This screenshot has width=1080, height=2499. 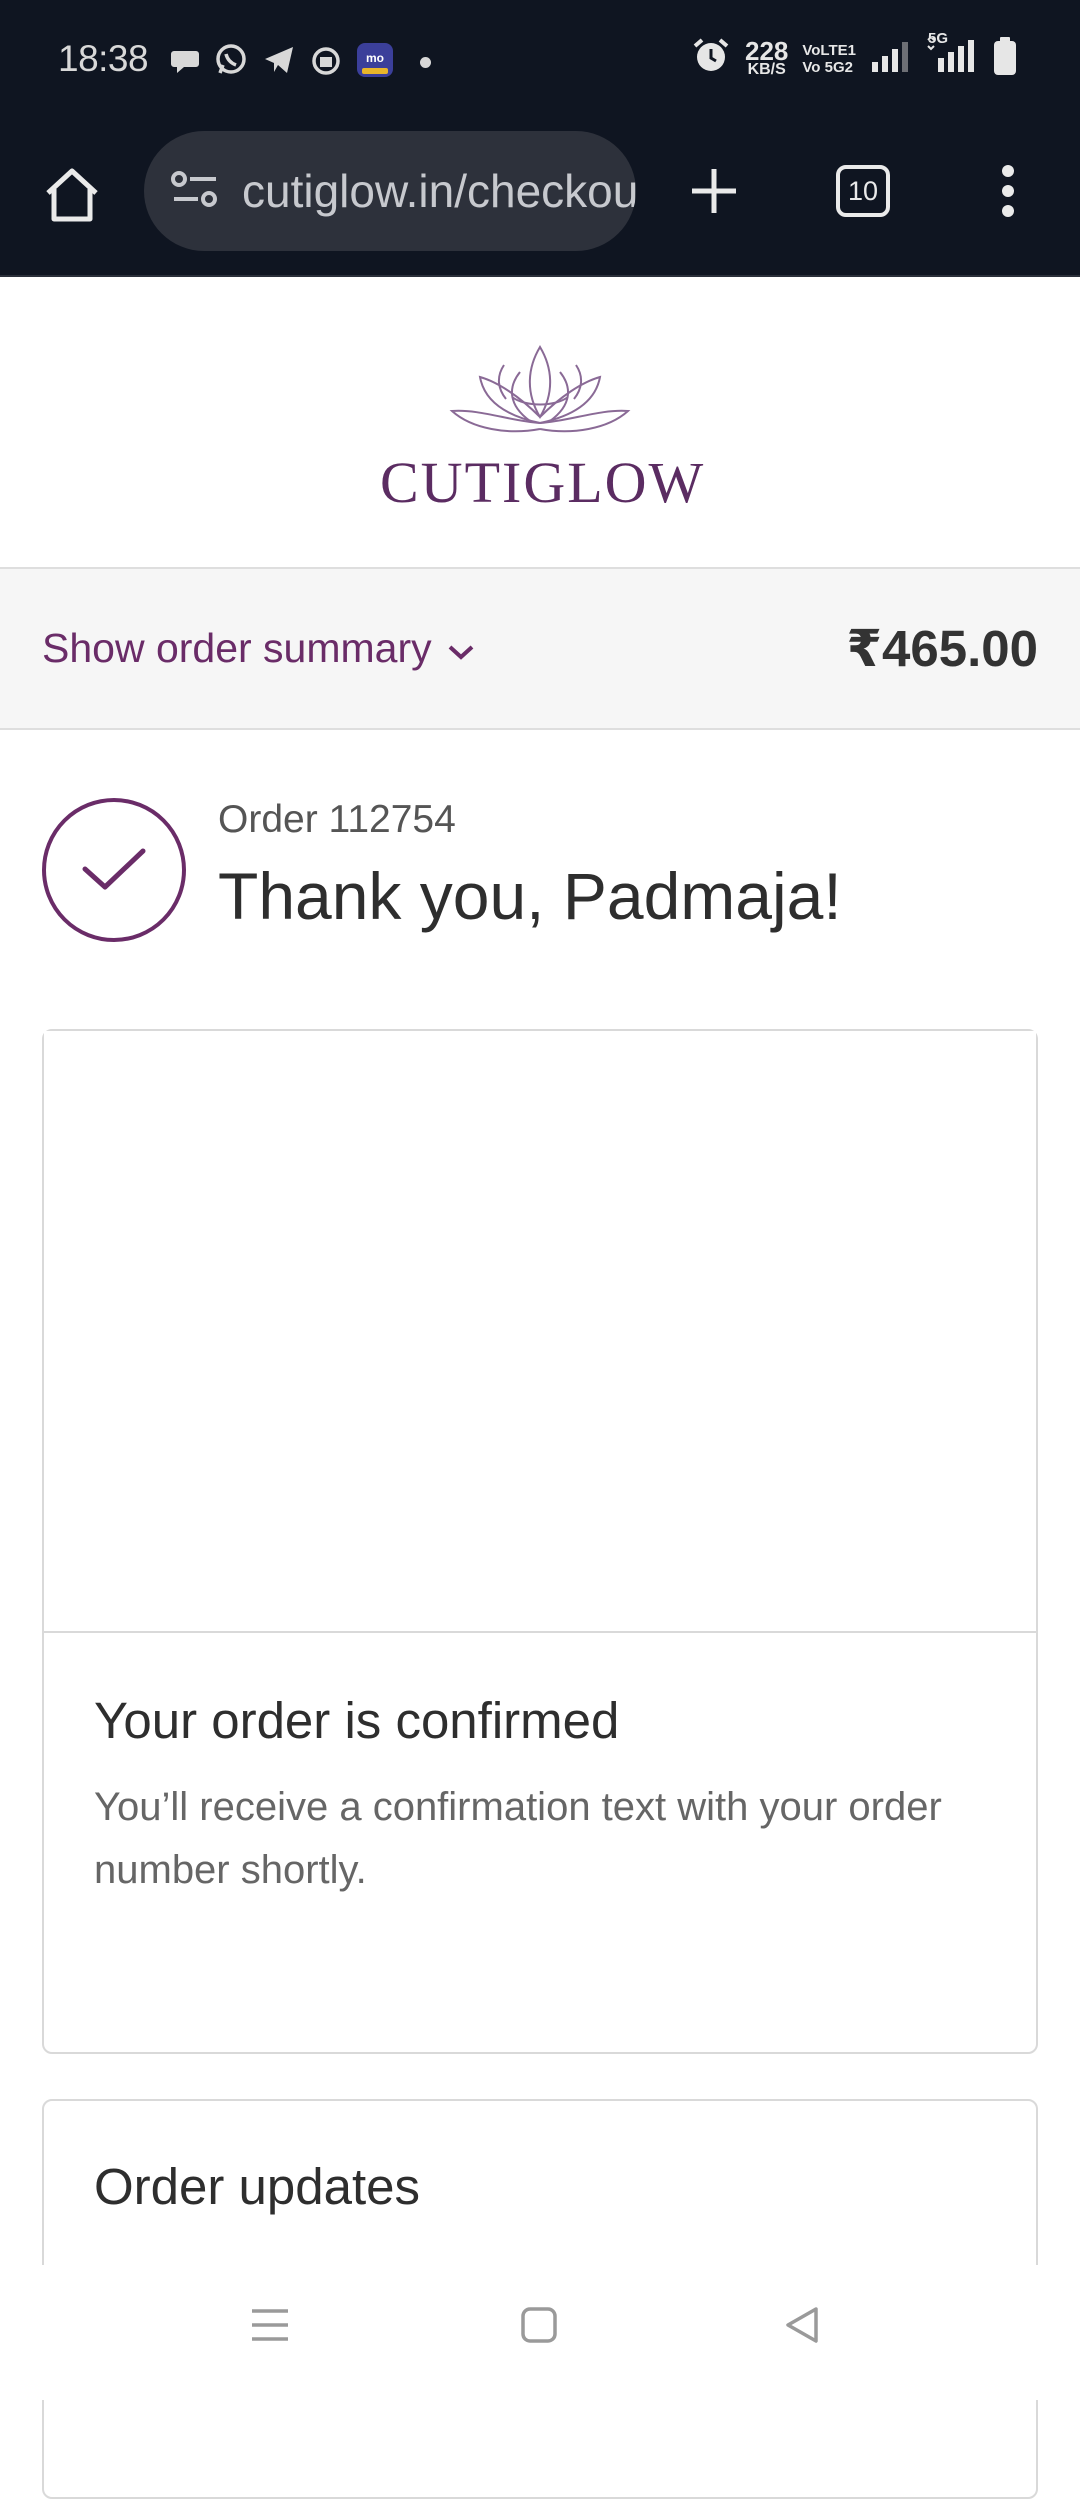 What do you see at coordinates (714, 193) in the screenshot?
I see `new-tab-icon` at bounding box center [714, 193].